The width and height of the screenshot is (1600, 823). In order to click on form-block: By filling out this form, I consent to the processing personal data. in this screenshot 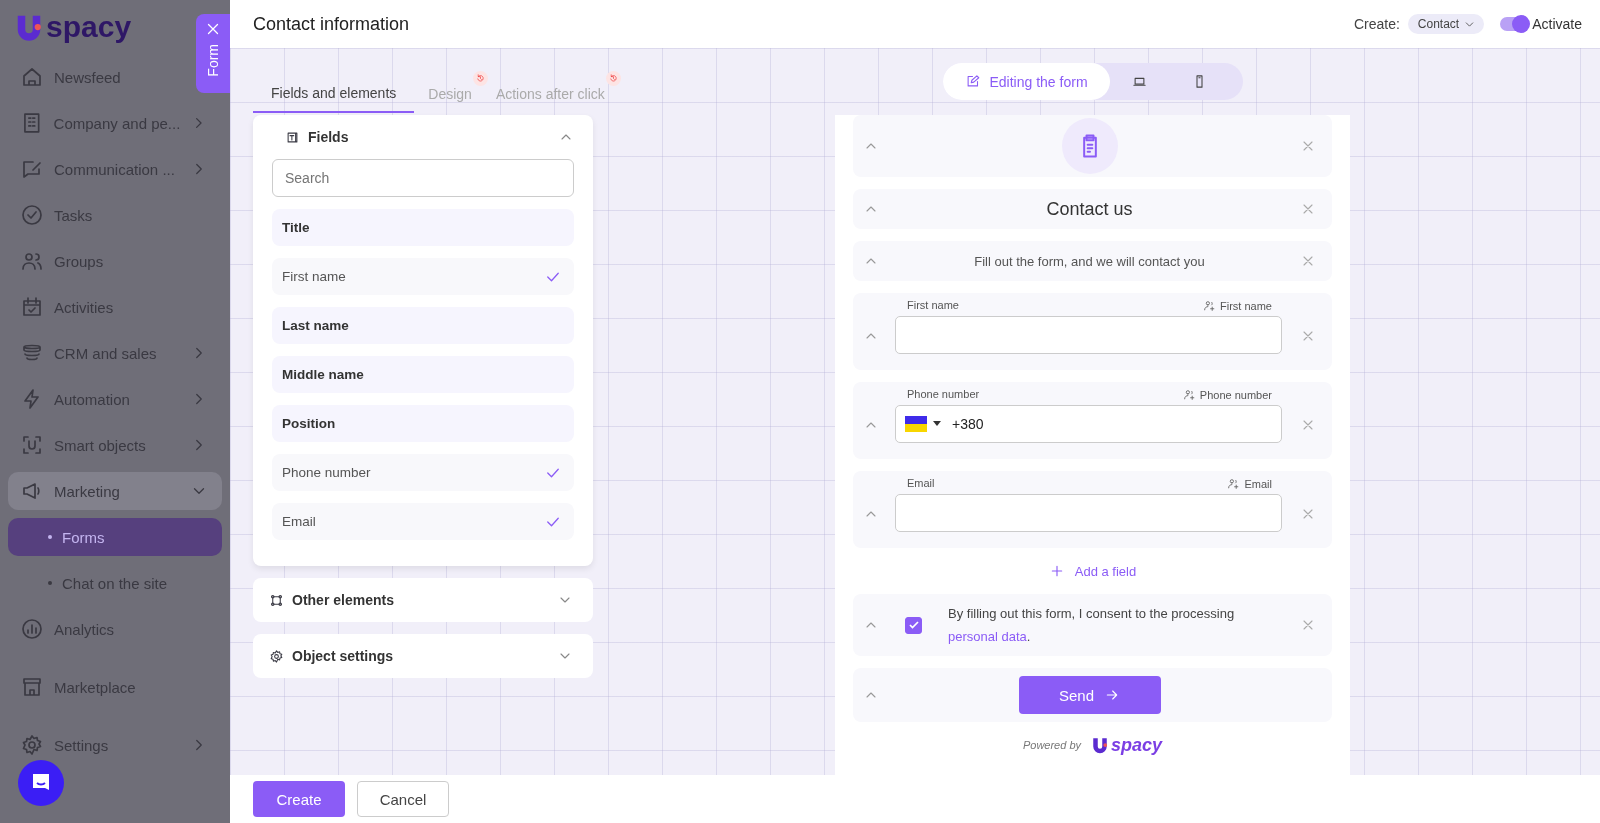, I will do `click(1092, 625)`.